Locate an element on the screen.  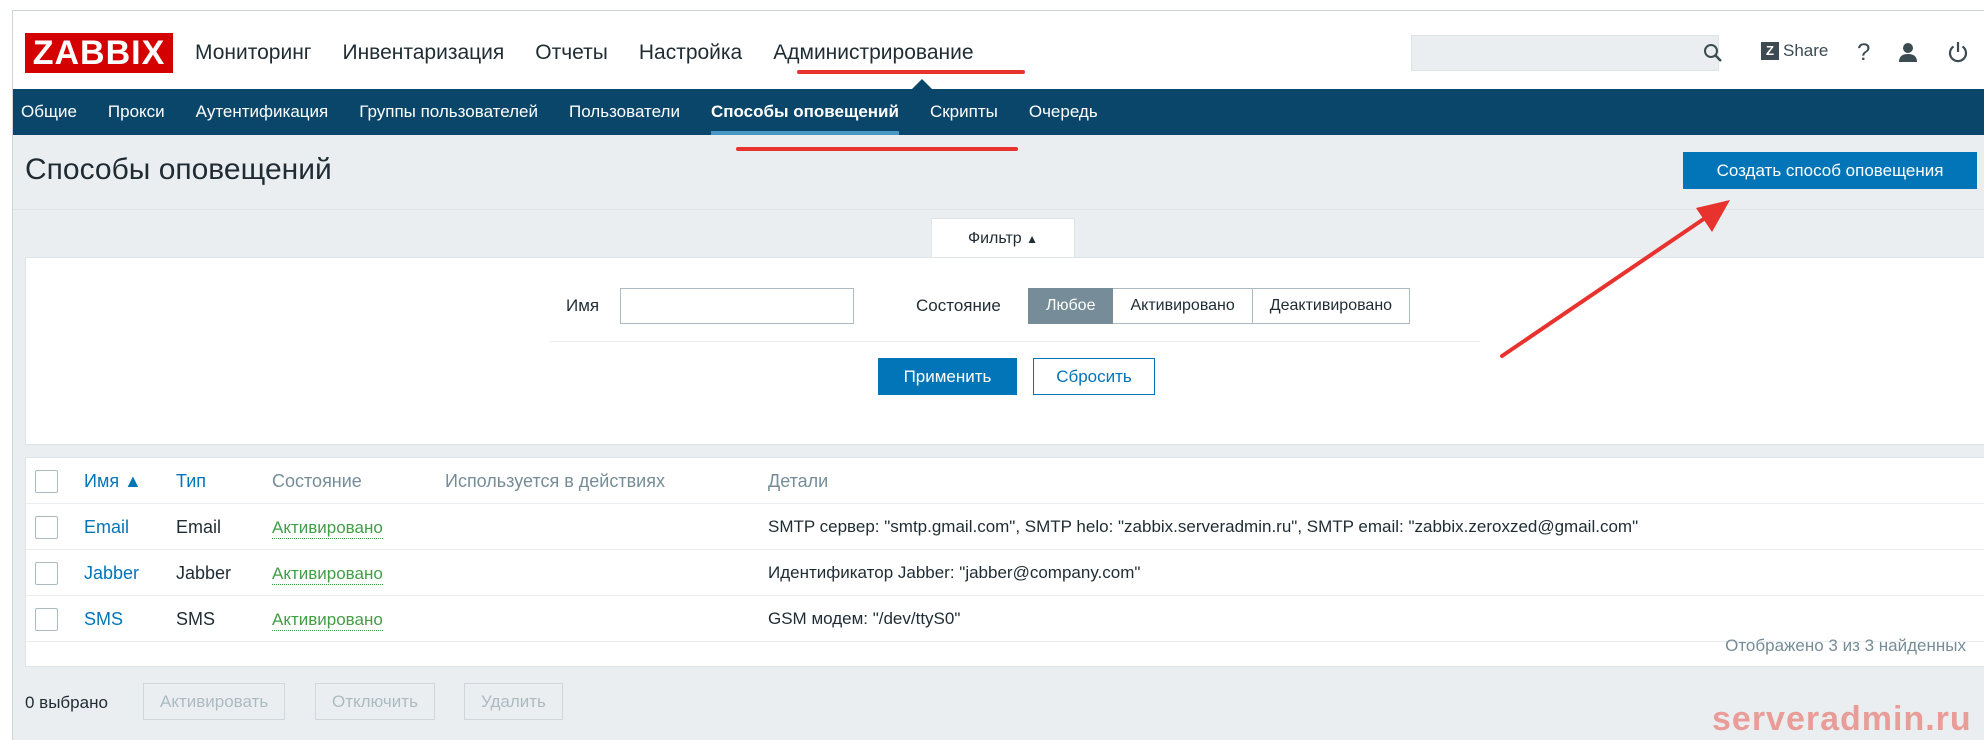
filter-tab: Фильтр ▲ is located at coordinates (1003, 238).